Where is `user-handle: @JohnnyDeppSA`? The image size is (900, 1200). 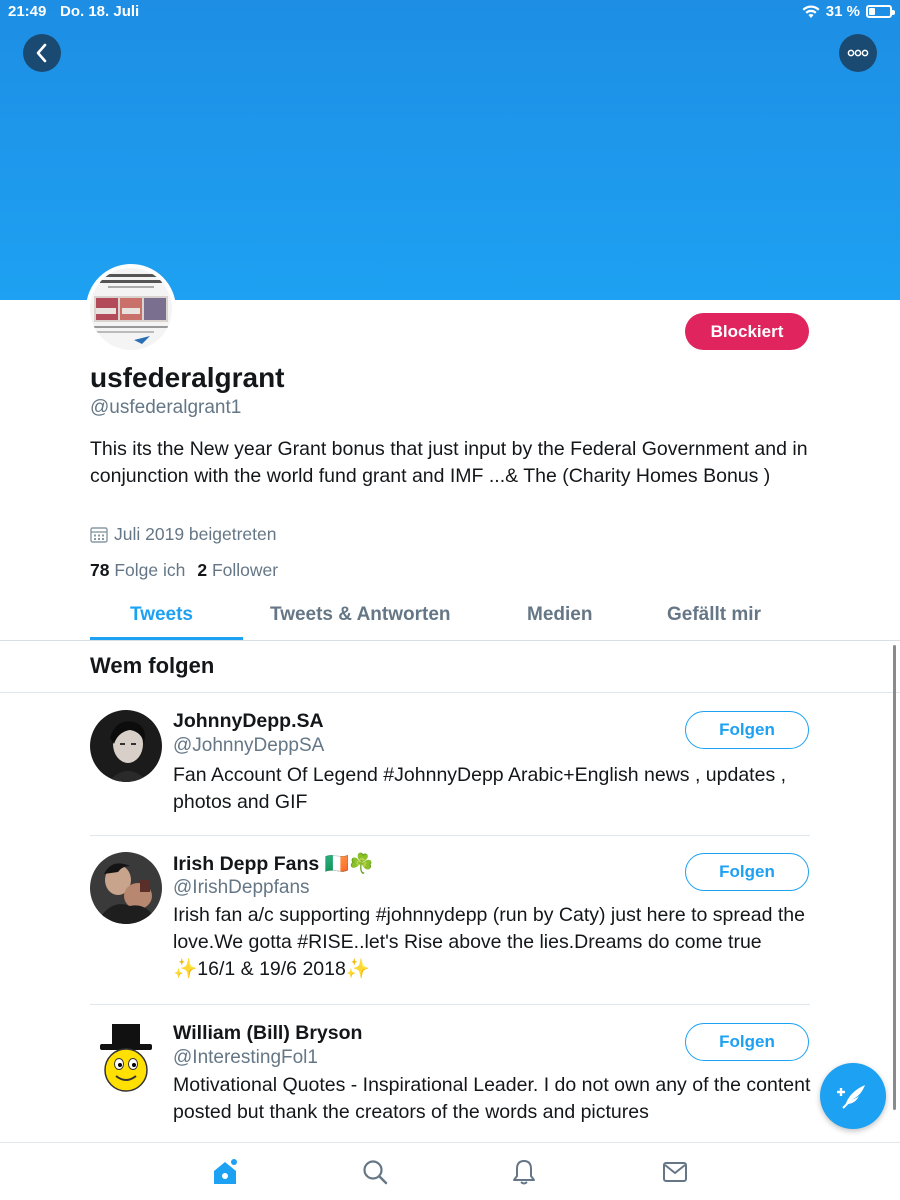 user-handle: @JohnnyDeppSA is located at coordinates (249, 745).